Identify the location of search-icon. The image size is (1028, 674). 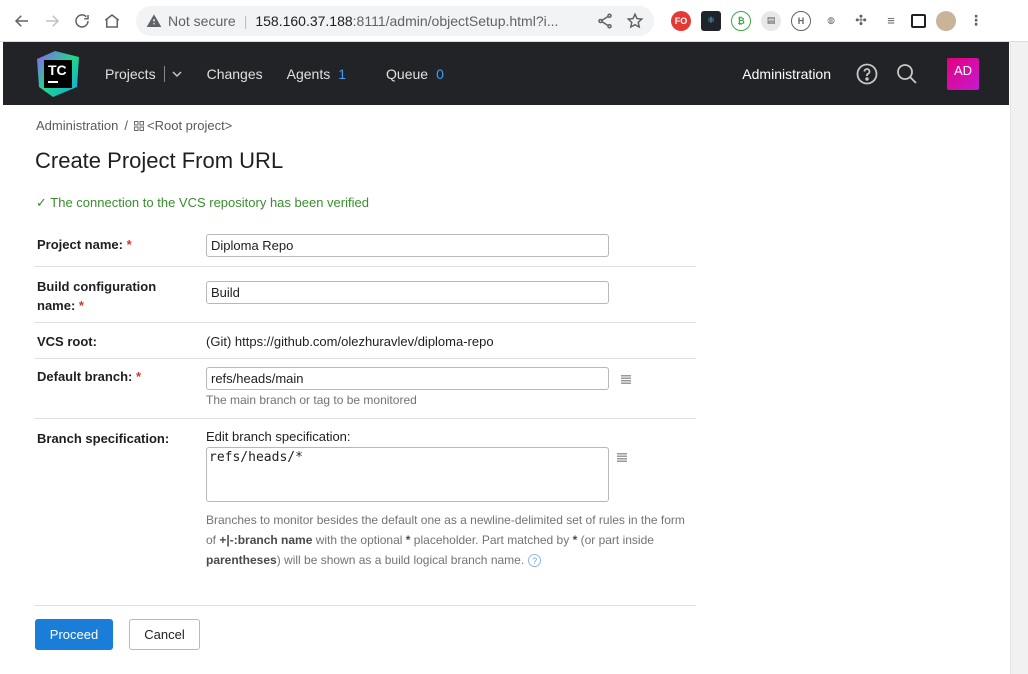
(907, 74).